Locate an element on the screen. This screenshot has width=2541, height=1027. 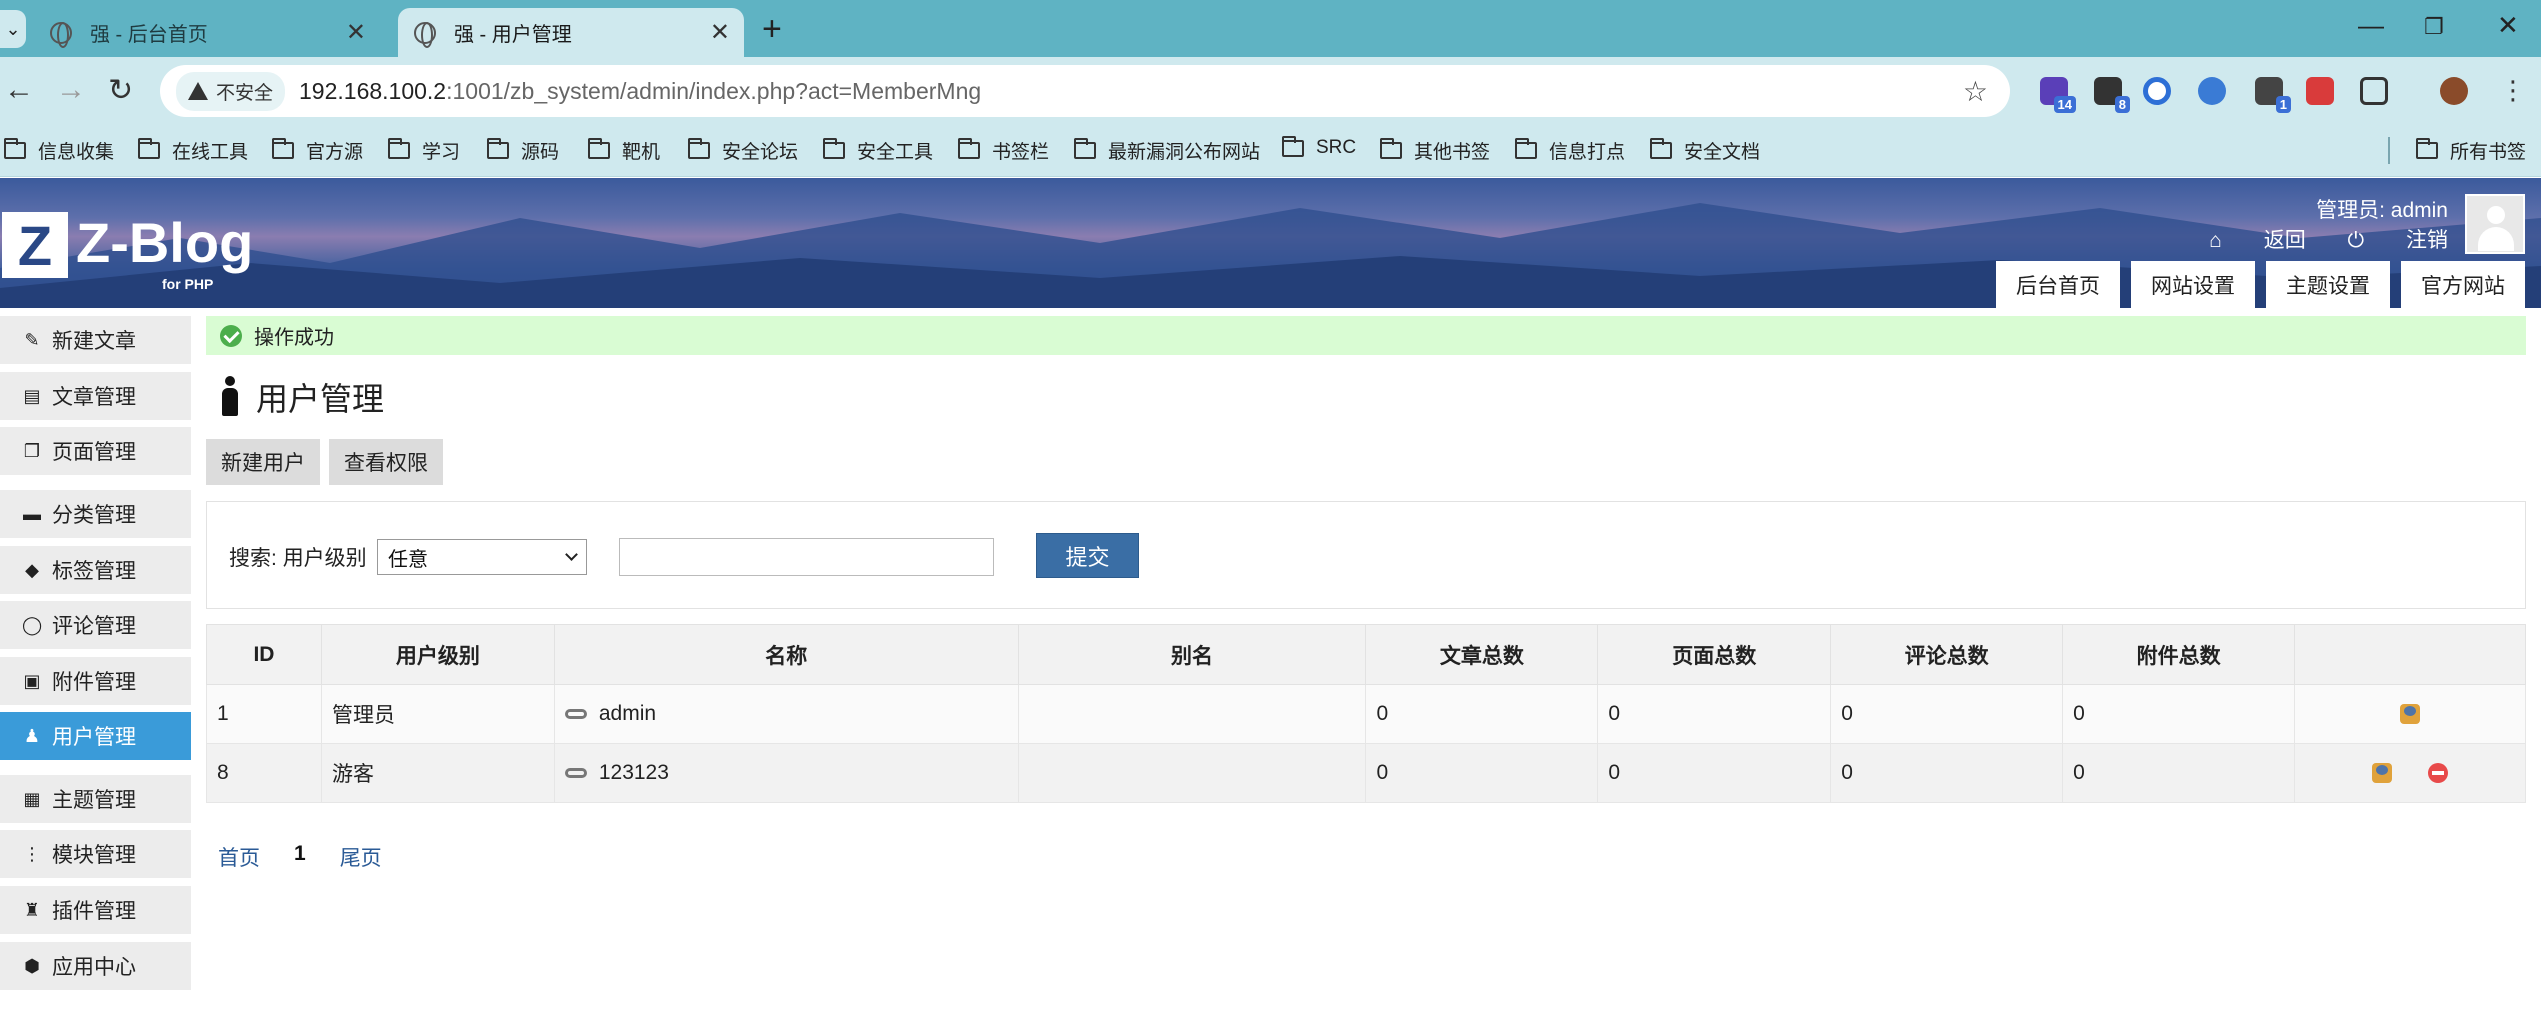
sidebar-item-themes: ▦ 主题管理 is located at coordinates (95, 799).